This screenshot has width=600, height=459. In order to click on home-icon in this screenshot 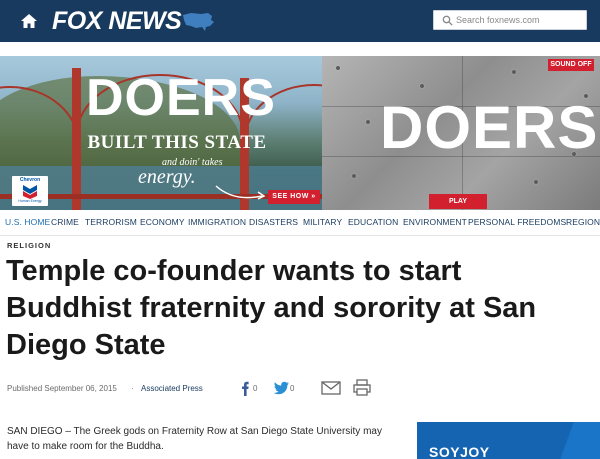, I will do `click(29, 21)`.